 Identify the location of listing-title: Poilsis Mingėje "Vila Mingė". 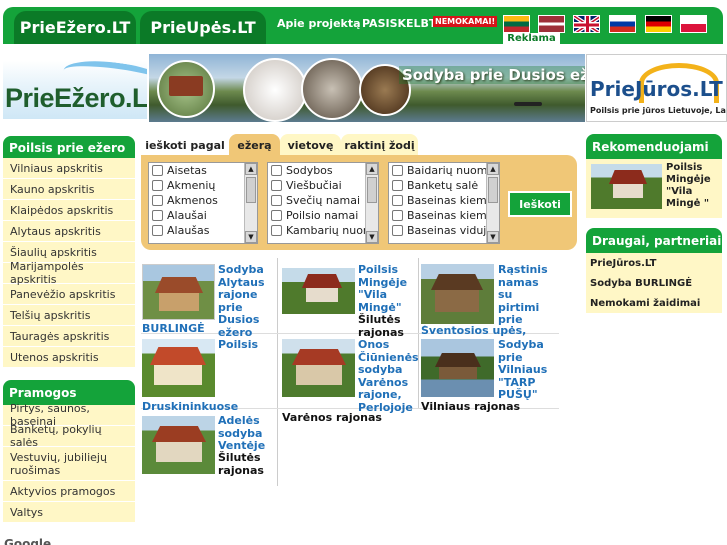
(388, 288).